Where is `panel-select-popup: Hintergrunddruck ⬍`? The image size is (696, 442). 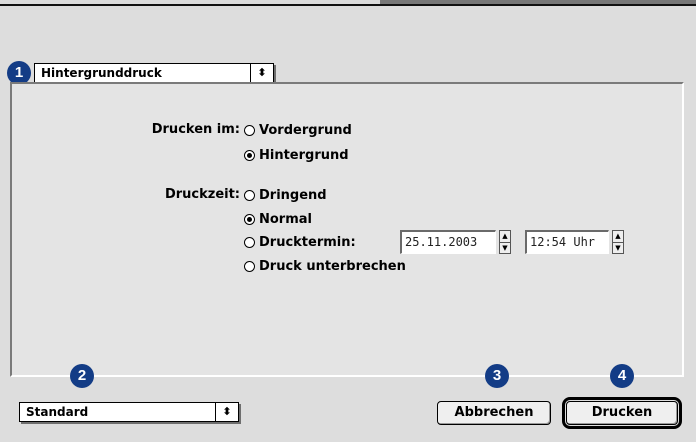
panel-select-popup: Hintergrunddruck ⬍ is located at coordinates (154, 73).